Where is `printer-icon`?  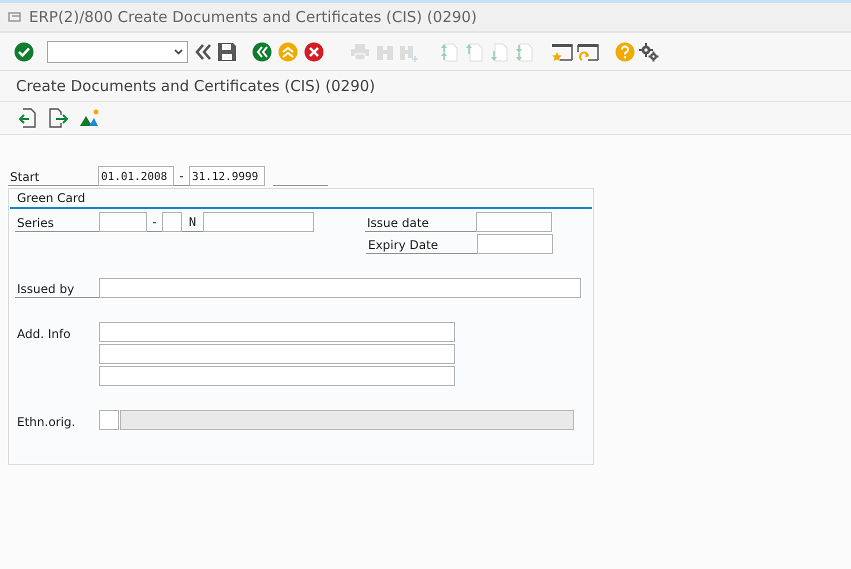 printer-icon is located at coordinates (360, 52).